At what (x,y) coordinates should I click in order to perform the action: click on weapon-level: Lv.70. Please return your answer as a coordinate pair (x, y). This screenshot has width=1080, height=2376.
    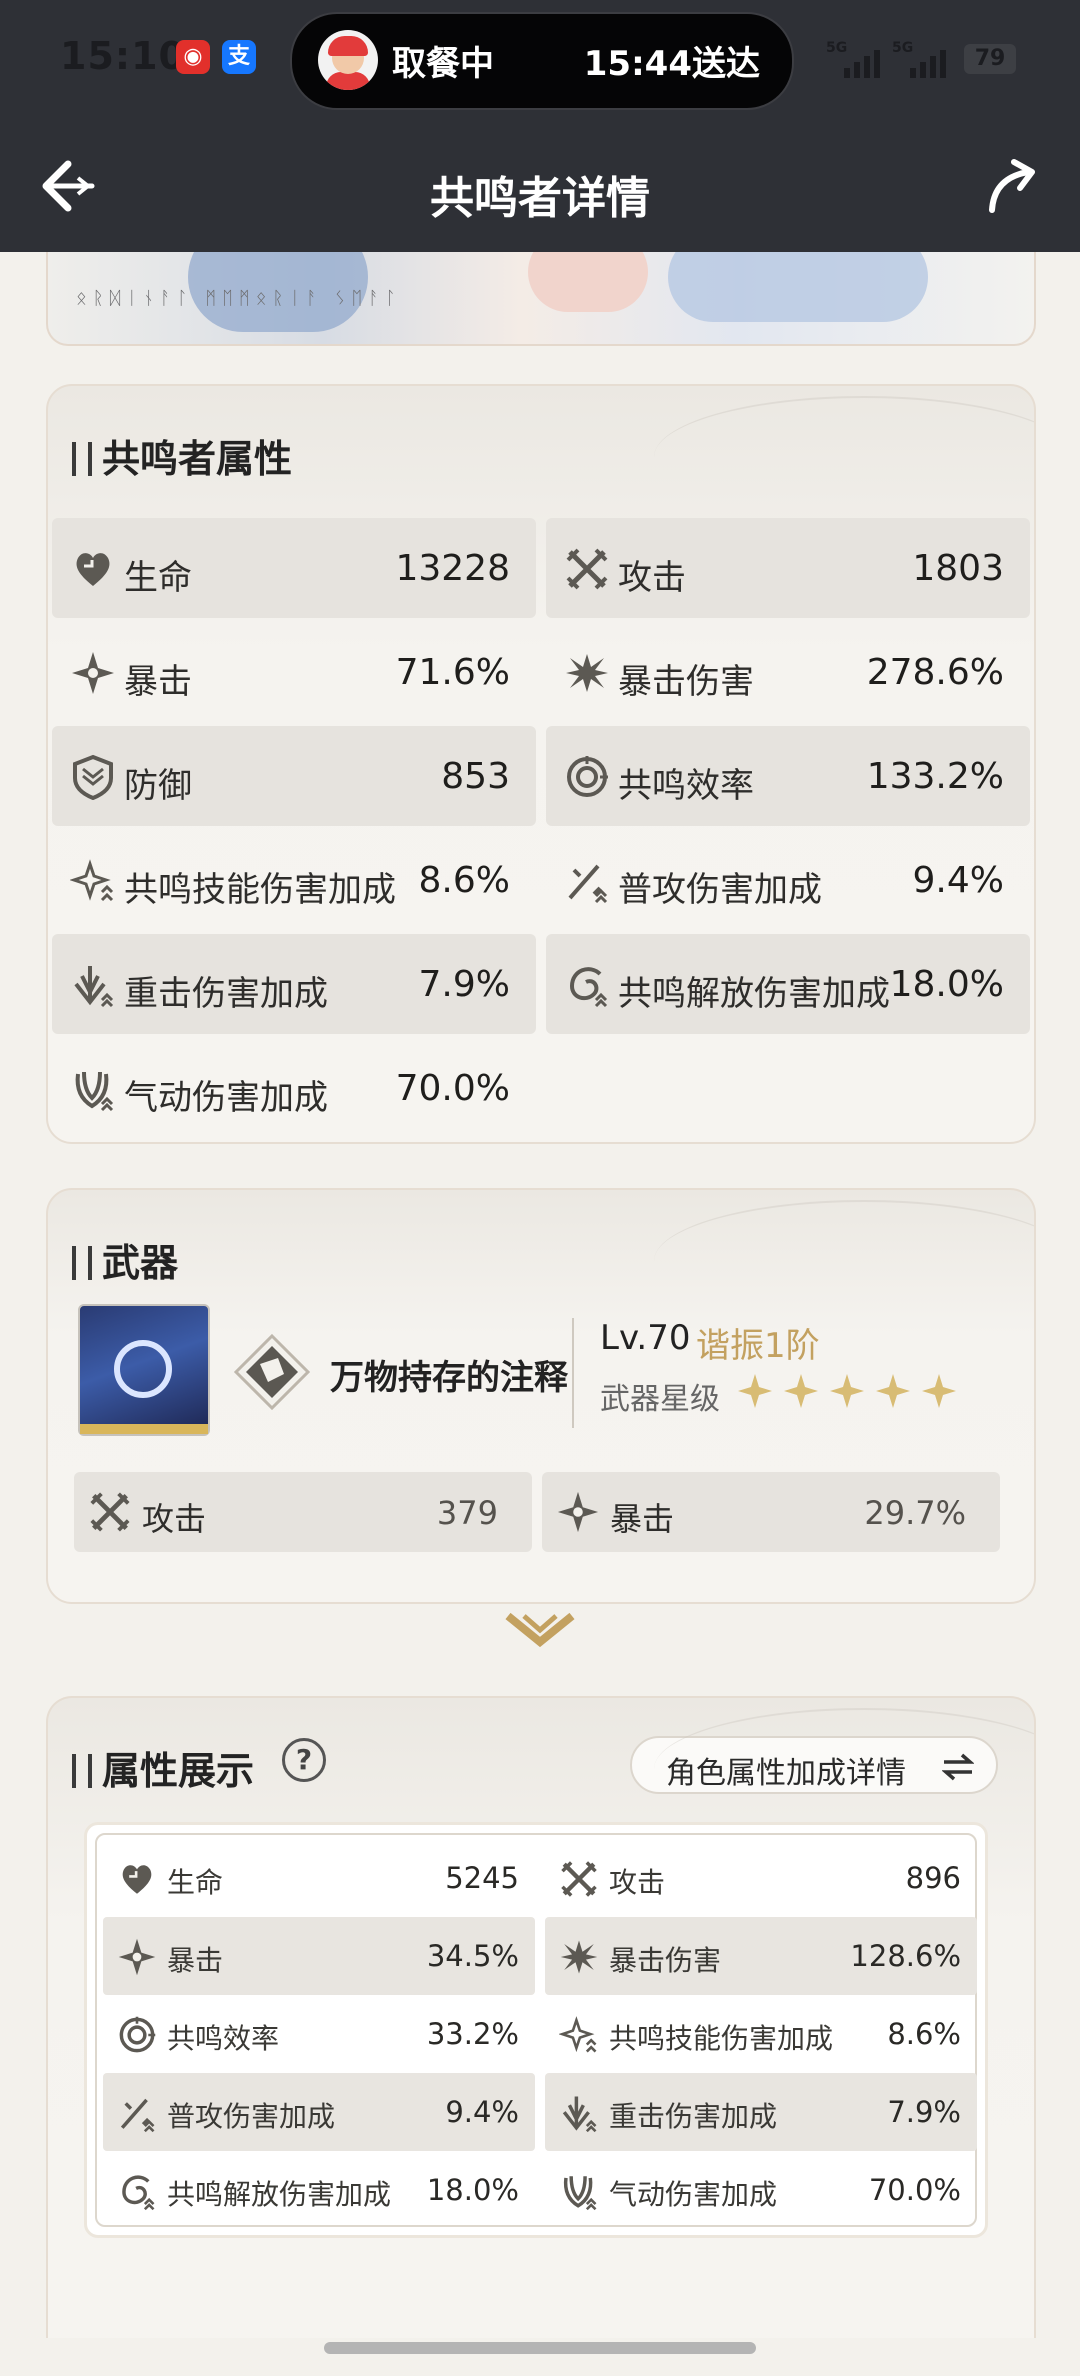
    Looking at the image, I should click on (645, 1338).